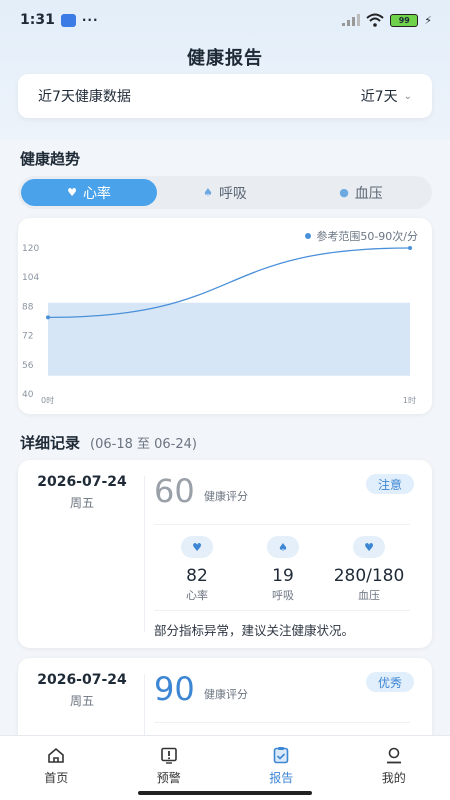 The image size is (450, 800). What do you see at coordinates (369, 576) in the screenshot?
I see `metric-value: 280/180` at bounding box center [369, 576].